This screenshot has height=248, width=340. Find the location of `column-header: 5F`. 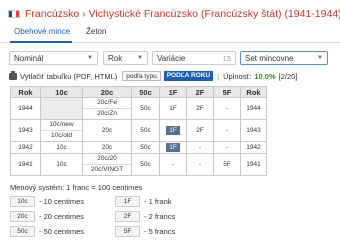

column-header: 5F is located at coordinates (227, 92).